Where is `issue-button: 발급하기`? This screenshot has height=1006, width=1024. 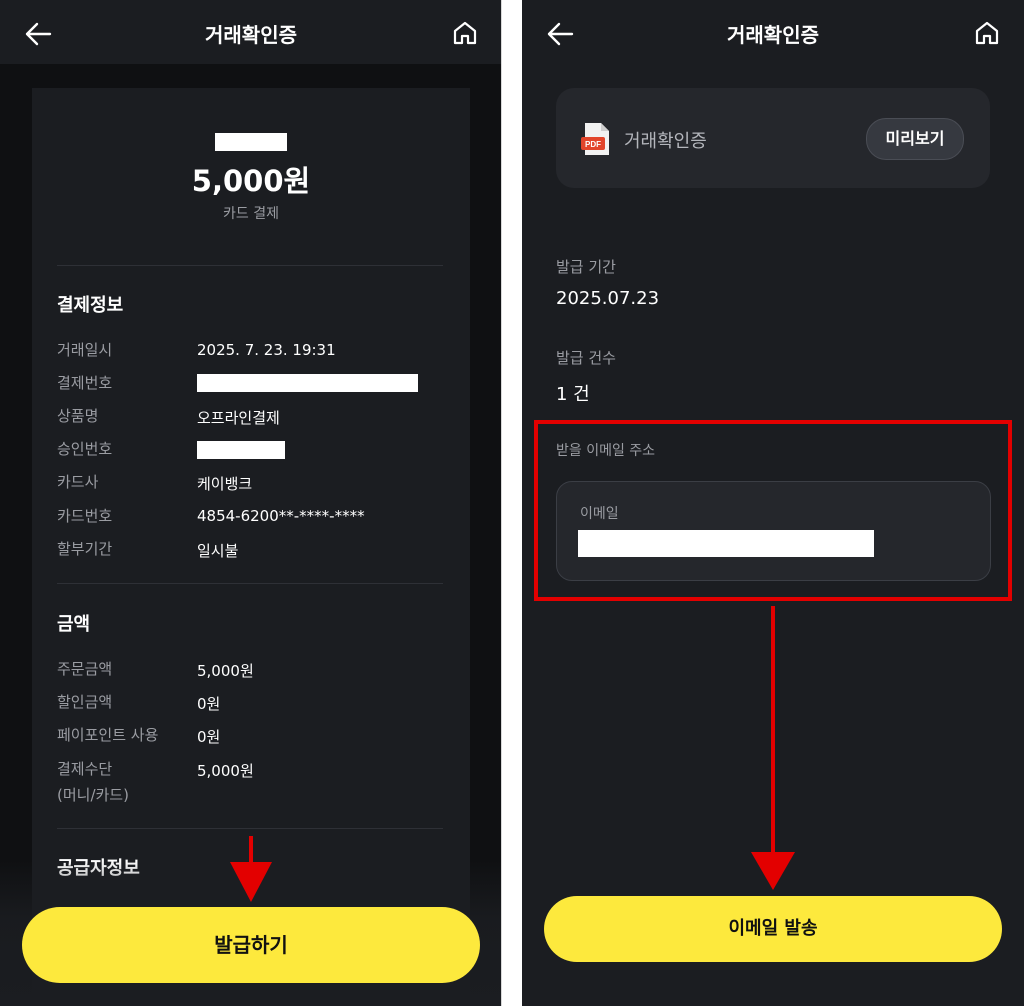 issue-button: 발급하기 is located at coordinates (251, 945).